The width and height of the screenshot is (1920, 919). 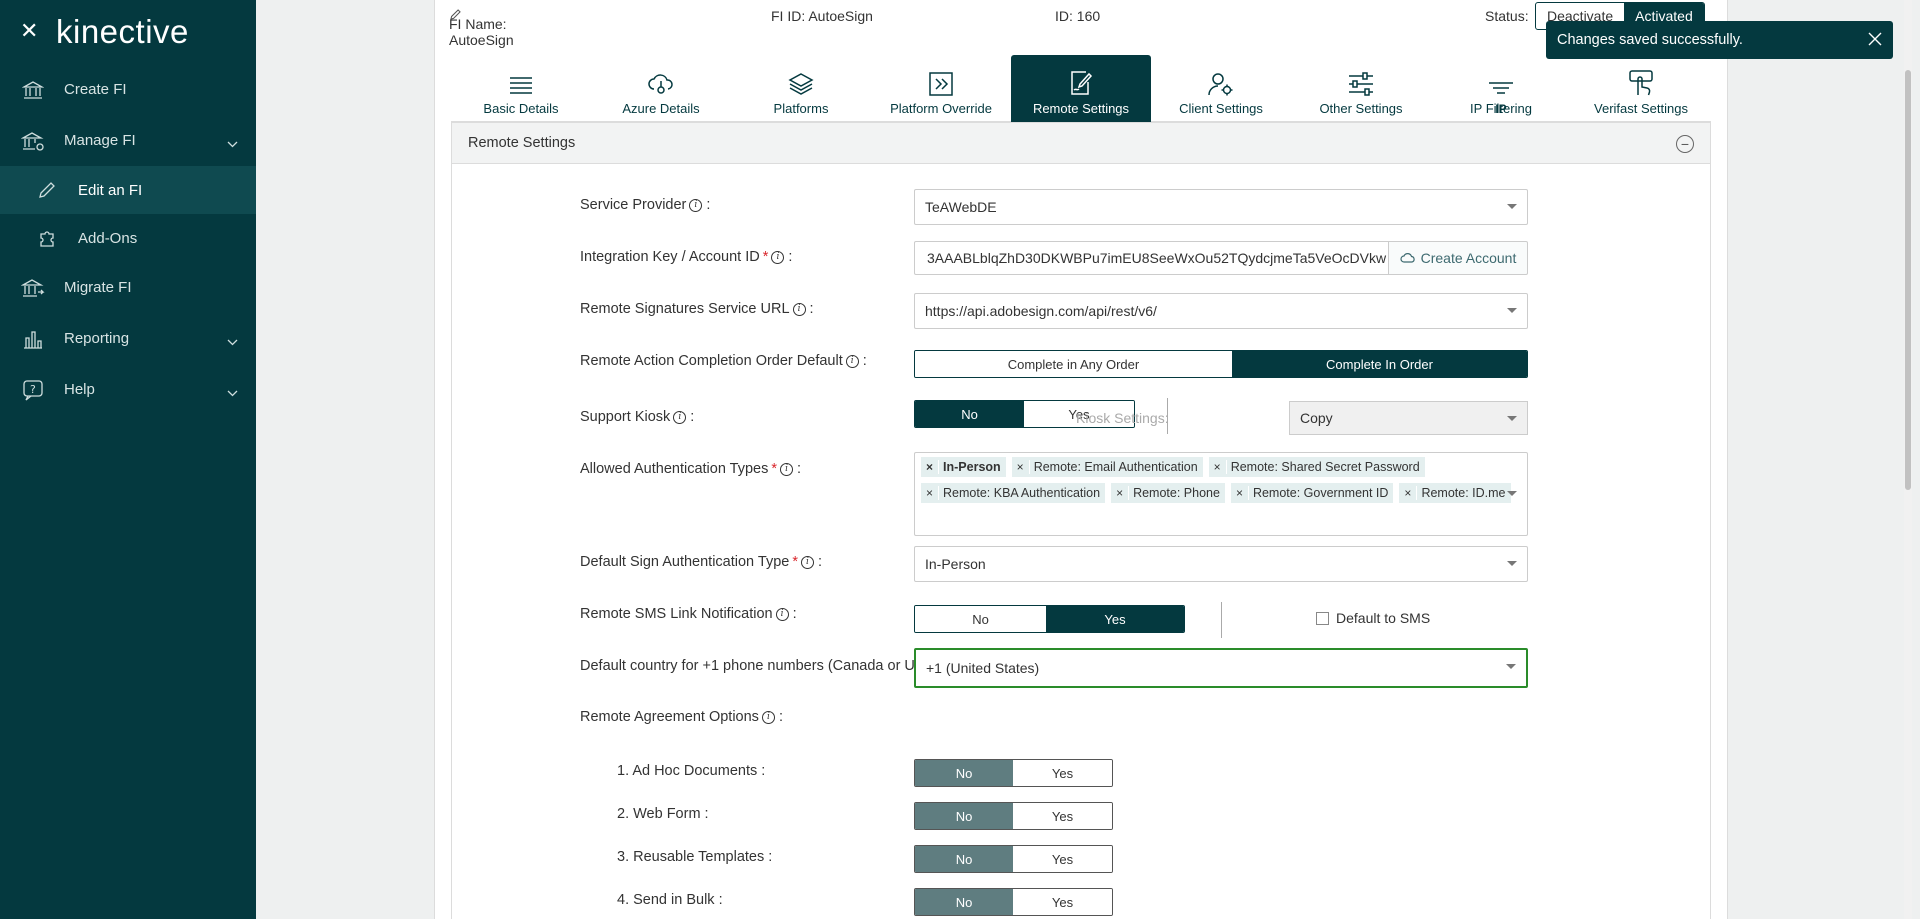 I want to click on reusable-templates-no-option: No, so click(x=964, y=859).